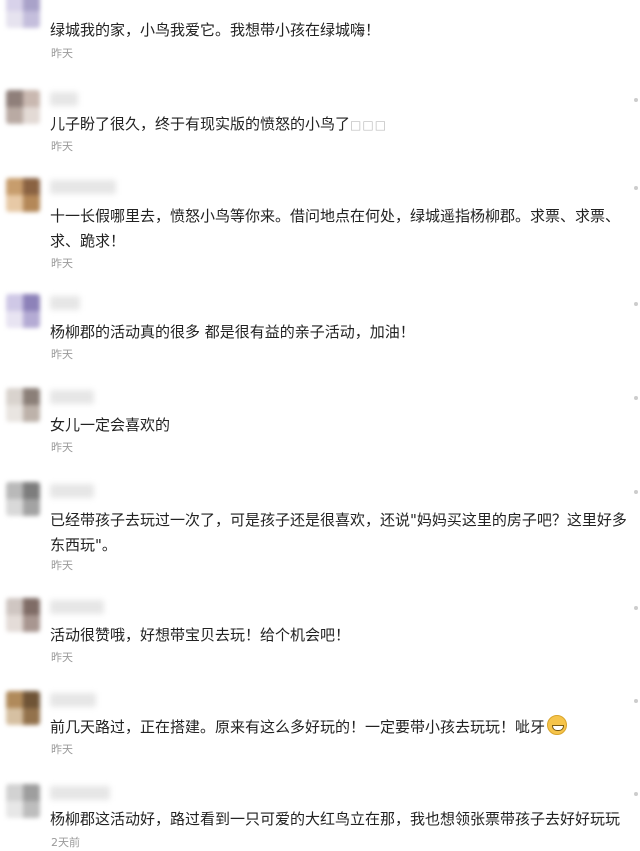 The height and width of the screenshot is (851, 640). I want to click on comment-text: 杨柳郡这活动好，路过看到一只可爱的大红鸟立在那，我也想领张票带孩子去好好玩玩, so click(335, 819).